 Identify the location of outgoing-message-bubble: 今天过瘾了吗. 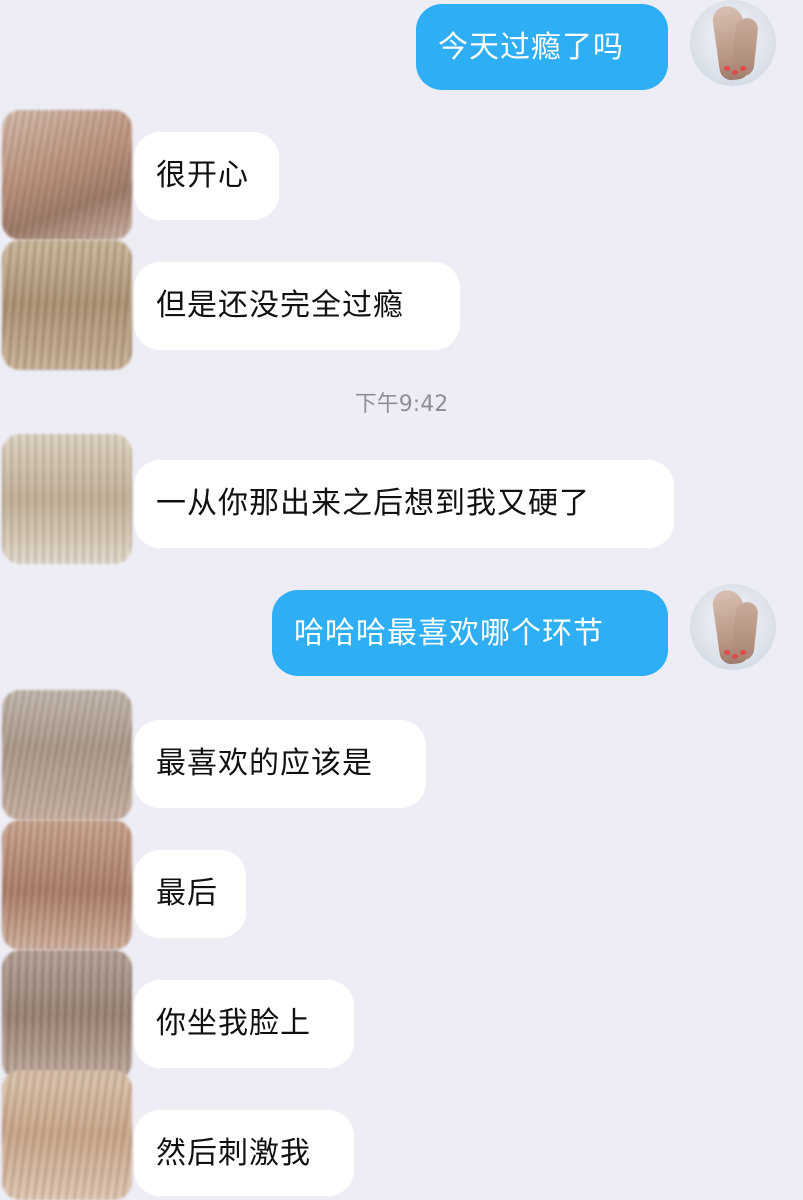
(542, 47).